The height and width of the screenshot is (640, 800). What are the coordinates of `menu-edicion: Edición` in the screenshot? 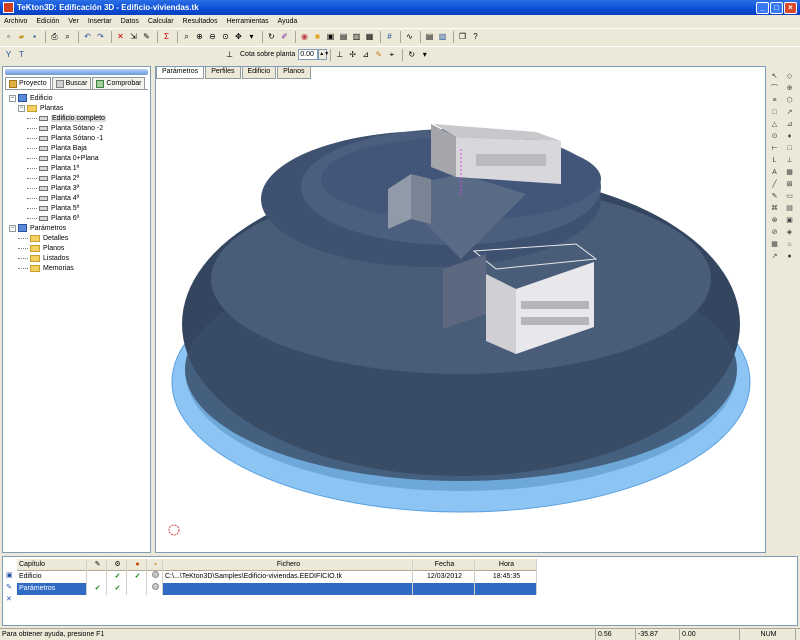 It's located at (47, 21).